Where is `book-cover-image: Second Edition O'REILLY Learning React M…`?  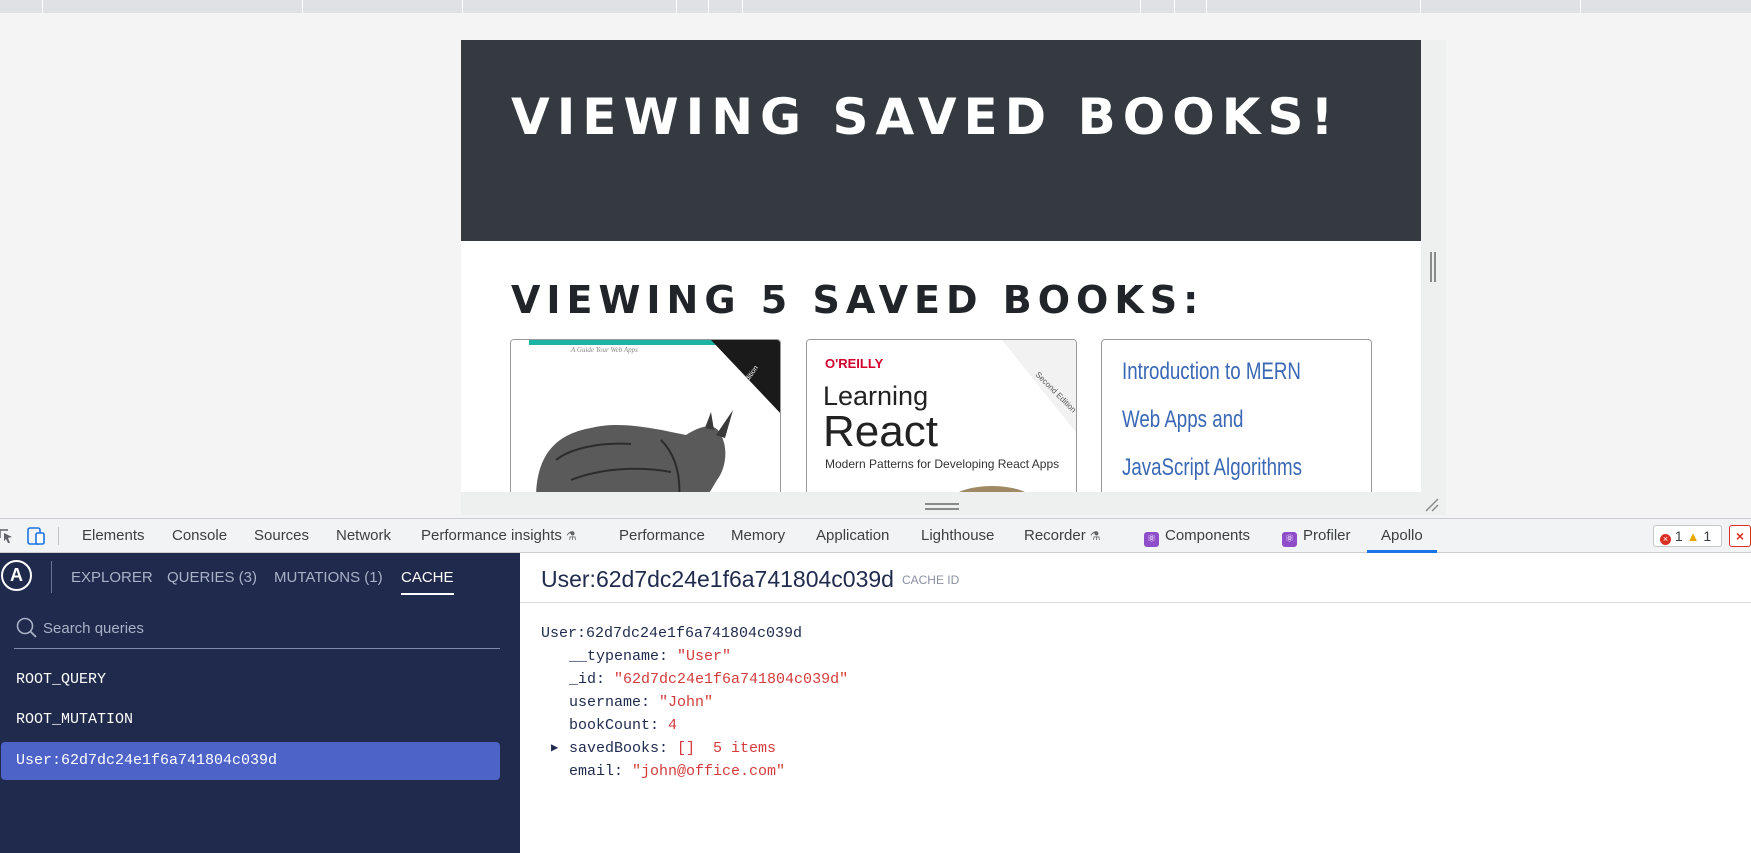
book-cover-image: Second Edition O'REILLY Learning React M… is located at coordinates (941, 416).